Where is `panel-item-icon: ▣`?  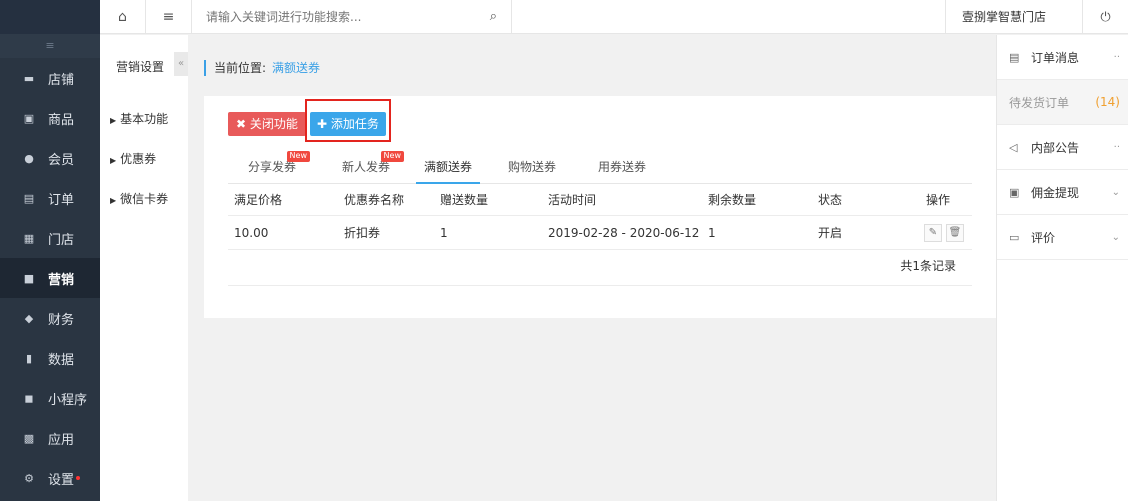
panel-item-icon: ▣ is located at coordinates (1014, 192).